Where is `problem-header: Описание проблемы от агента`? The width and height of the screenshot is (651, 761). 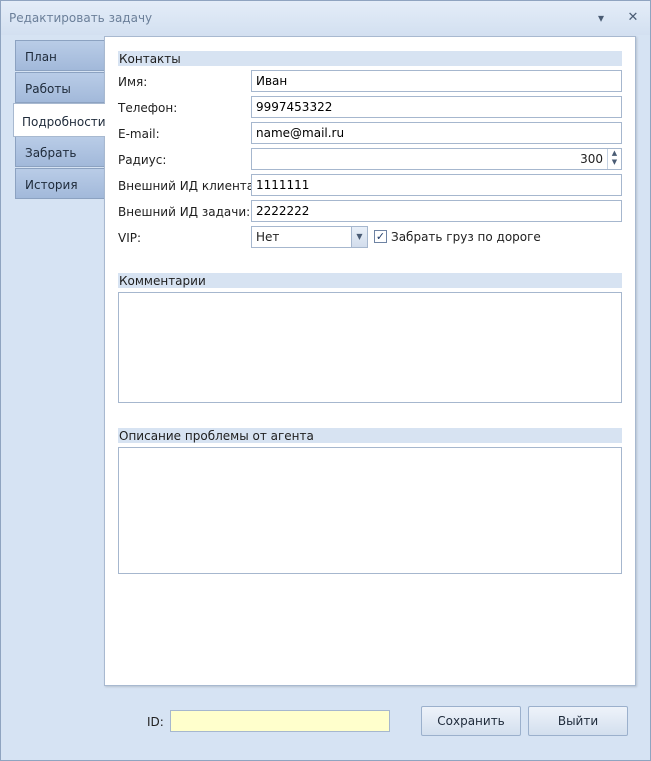
problem-header: Описание проблемы от агента is located at coordinates (370, 435).